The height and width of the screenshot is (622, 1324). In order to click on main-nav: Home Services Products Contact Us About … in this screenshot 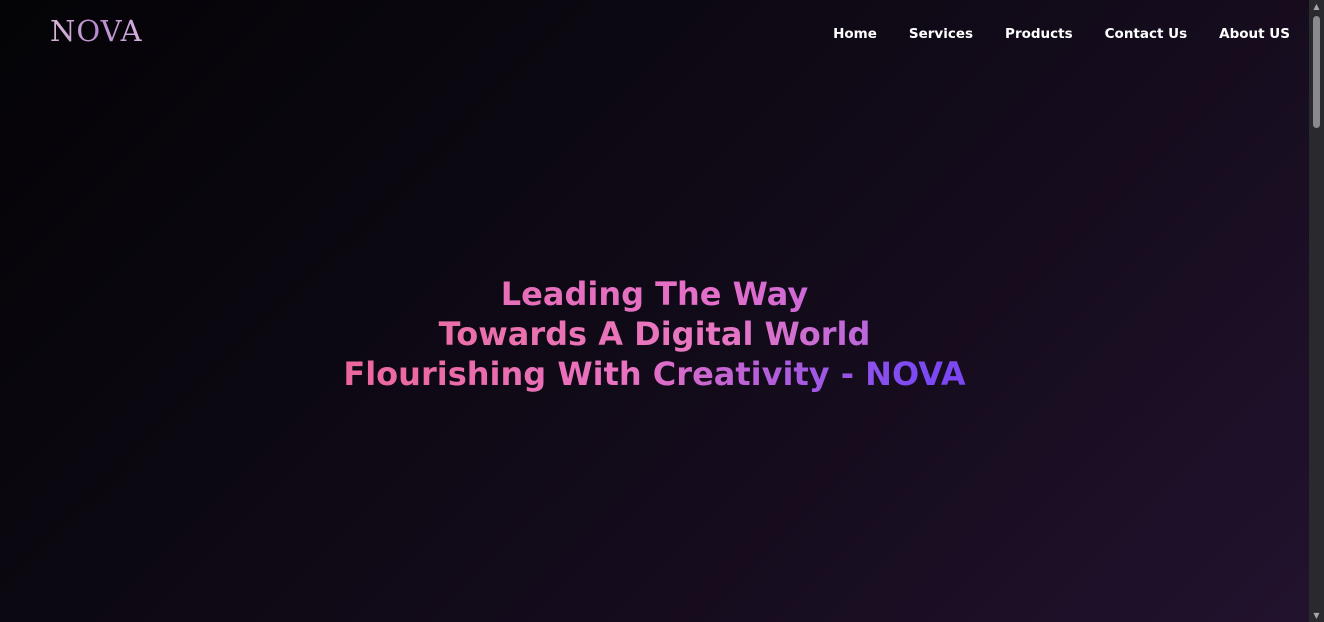, I will do `click(1061, 34)`.